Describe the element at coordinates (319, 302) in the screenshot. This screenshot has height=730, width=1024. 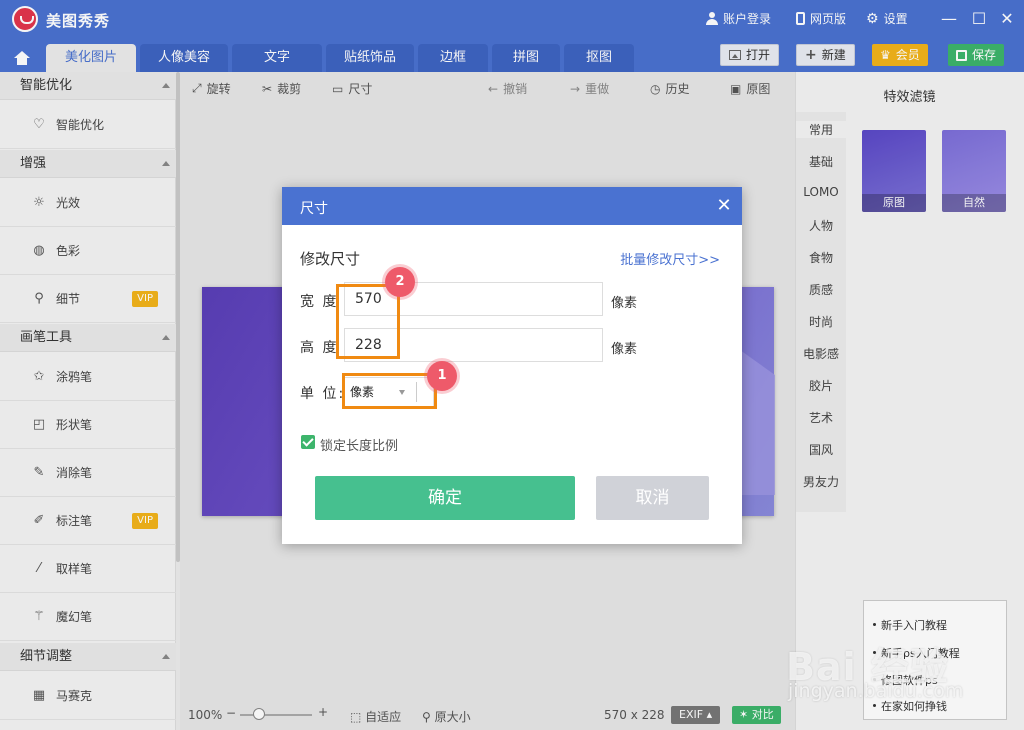
I see `width-label: 宽 度` at that location.